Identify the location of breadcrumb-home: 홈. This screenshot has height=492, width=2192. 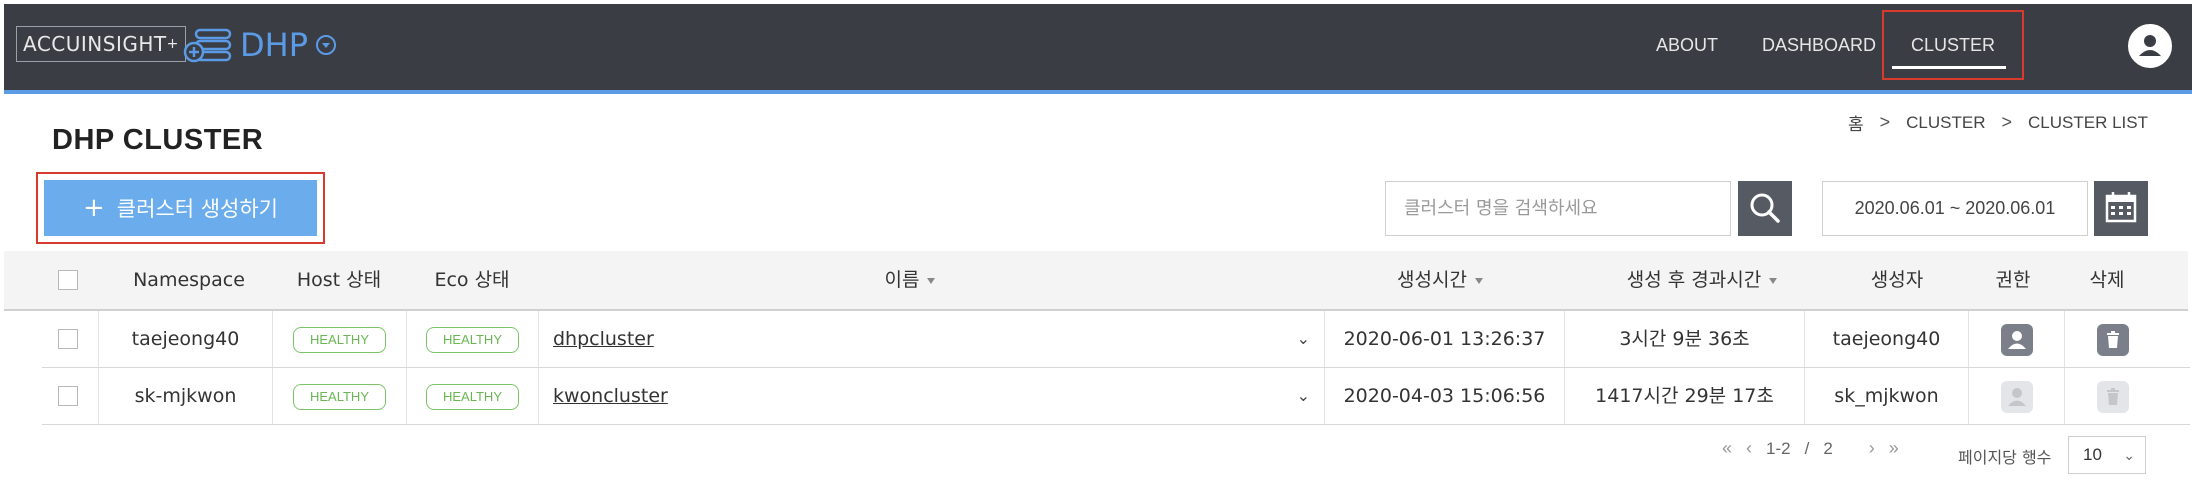
(1856, 122).